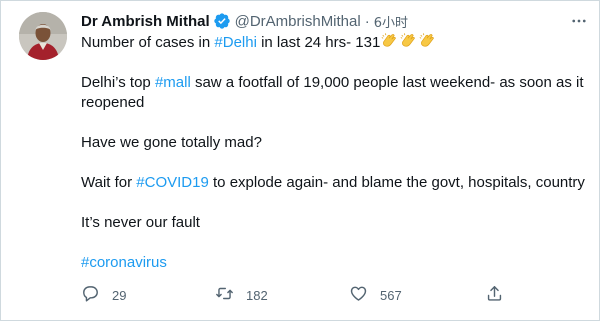 This screenshot has width=600, height=321. I want to click on tweet-header: Dr Ambrish Mithal @DrAmbrishMithal · 6小时, so click(316, 21).